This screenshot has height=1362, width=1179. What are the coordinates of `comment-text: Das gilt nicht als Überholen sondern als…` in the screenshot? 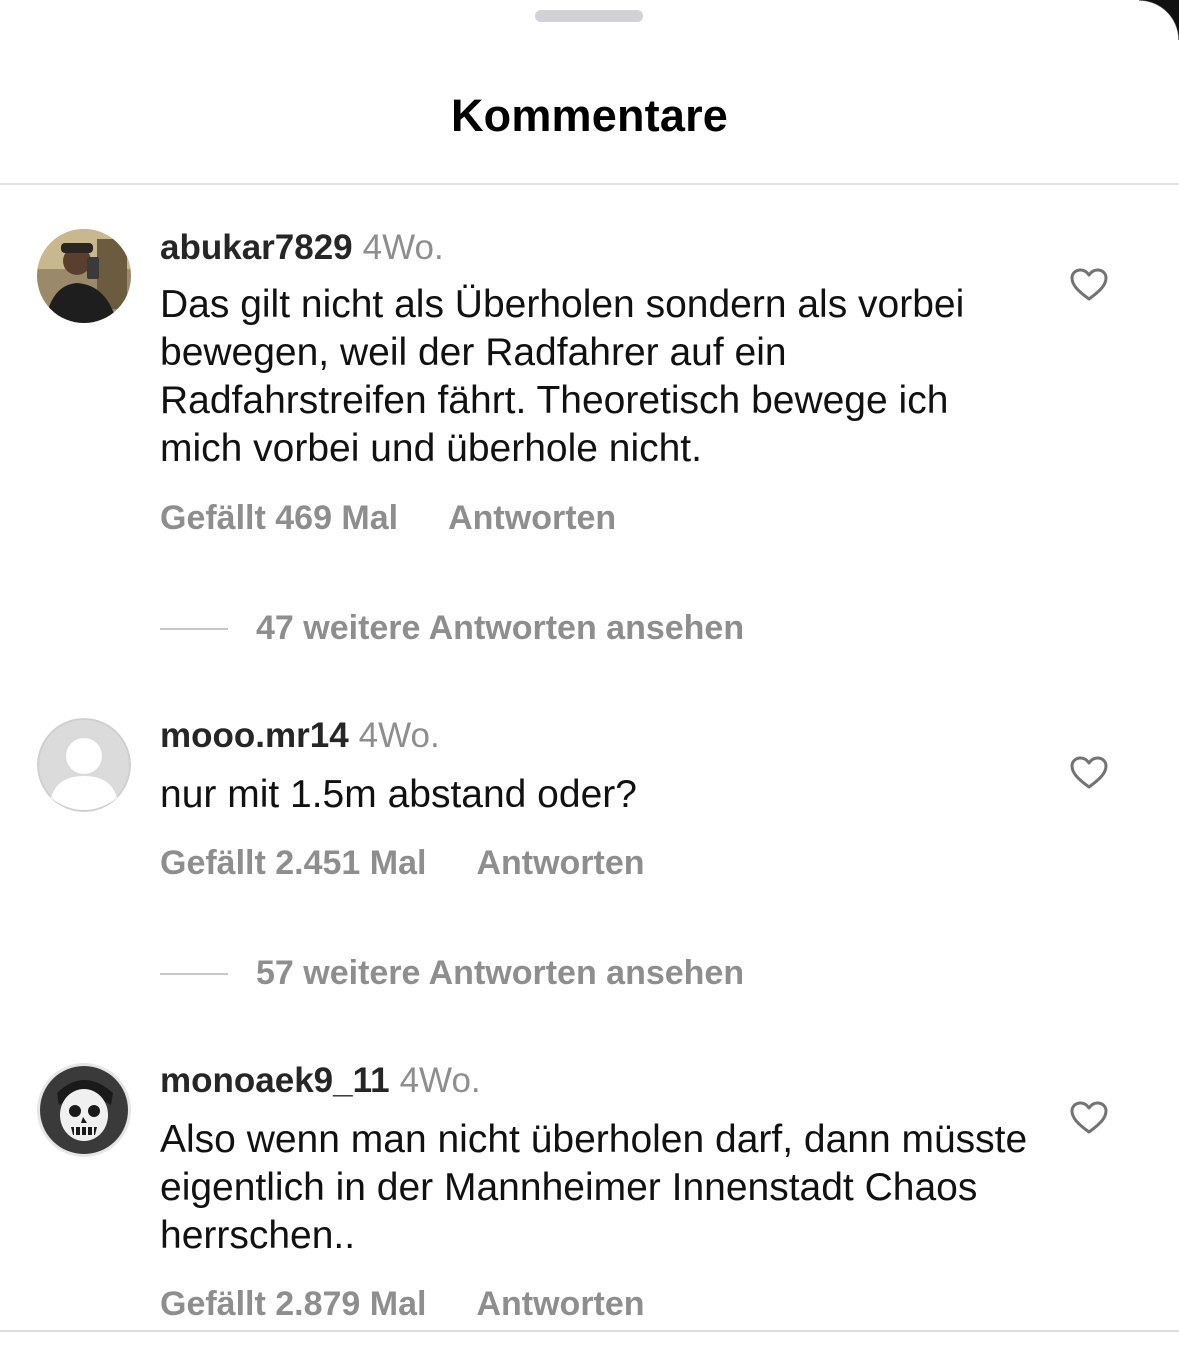 It's located at (562, 376).